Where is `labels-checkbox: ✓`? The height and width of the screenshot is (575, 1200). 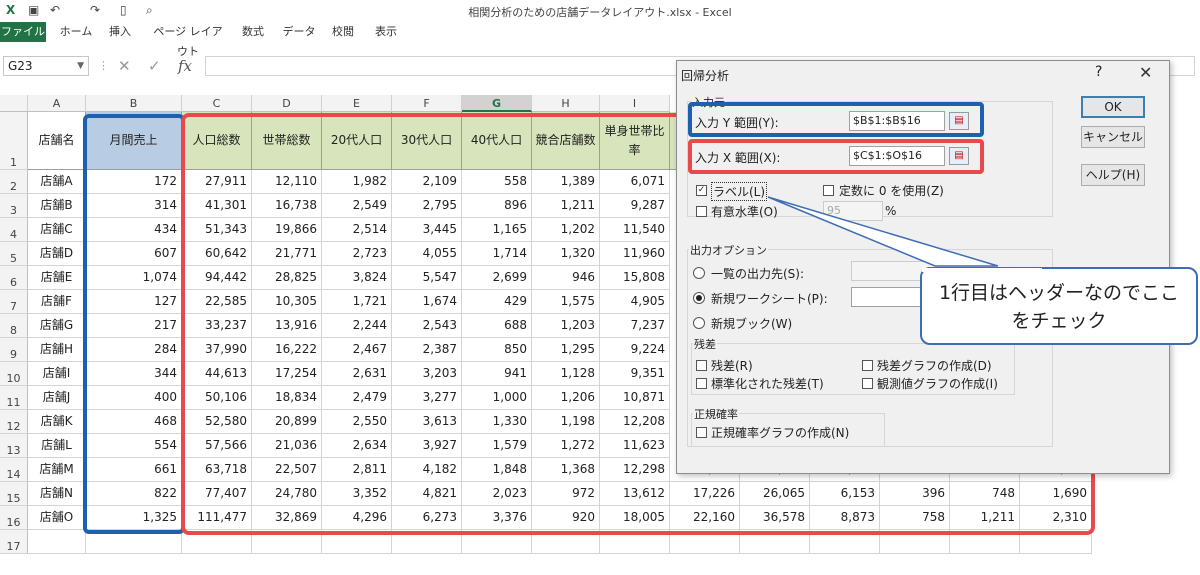 labels-checkbox: ✓ is located at coordinates (701, 190).